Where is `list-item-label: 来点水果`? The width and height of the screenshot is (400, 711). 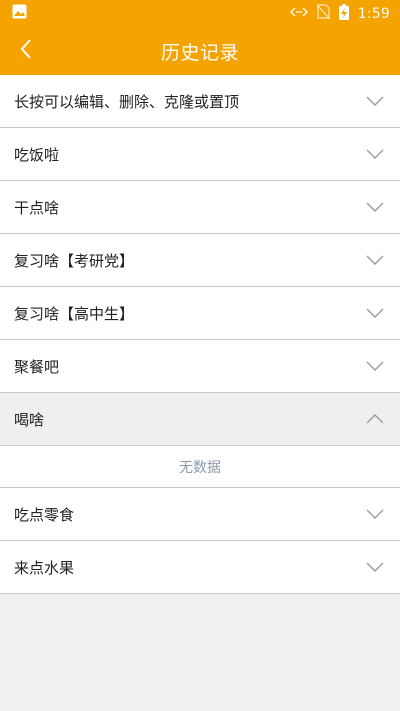 list-item-label: 来点水果 is located at coordinates (44, 567).